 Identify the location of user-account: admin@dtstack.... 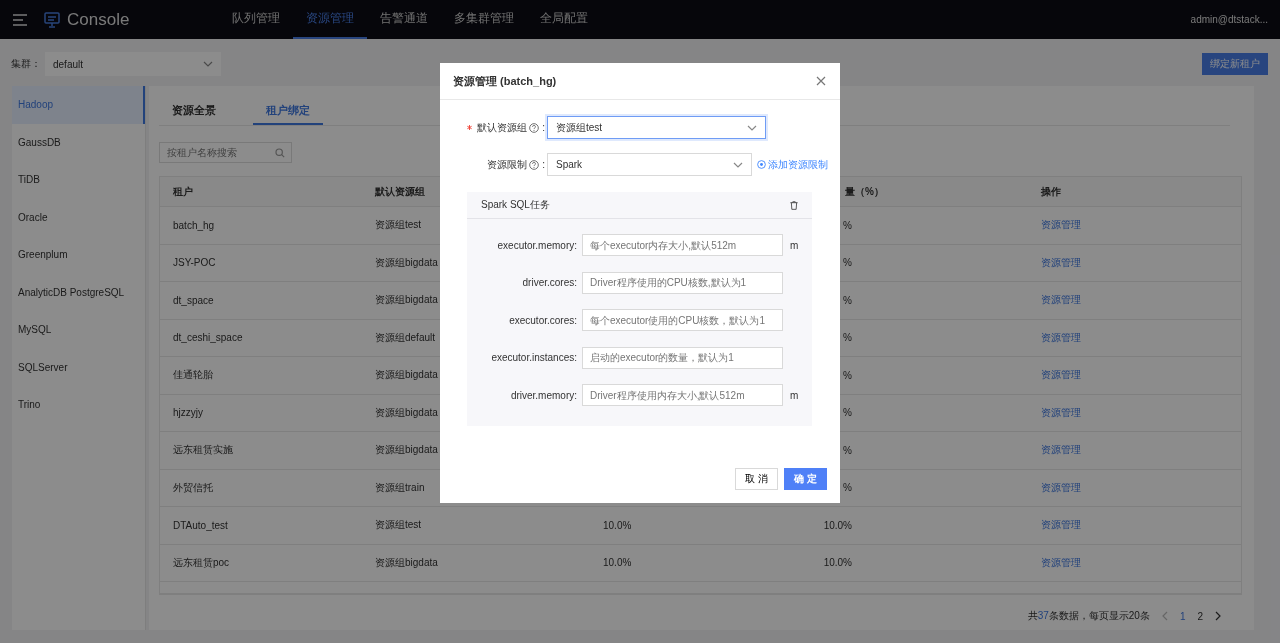
(1229, 19).